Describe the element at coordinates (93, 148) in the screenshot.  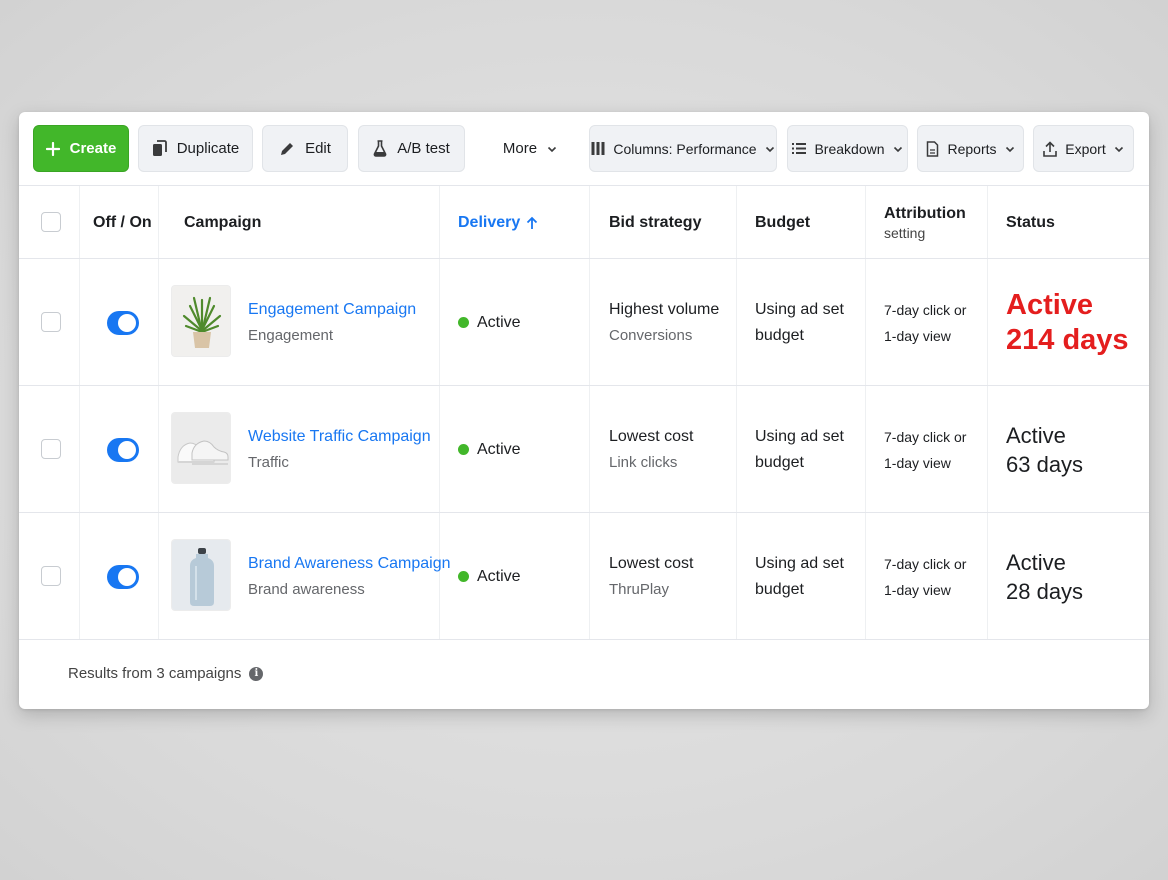
I see `create-label: Create` at that location.